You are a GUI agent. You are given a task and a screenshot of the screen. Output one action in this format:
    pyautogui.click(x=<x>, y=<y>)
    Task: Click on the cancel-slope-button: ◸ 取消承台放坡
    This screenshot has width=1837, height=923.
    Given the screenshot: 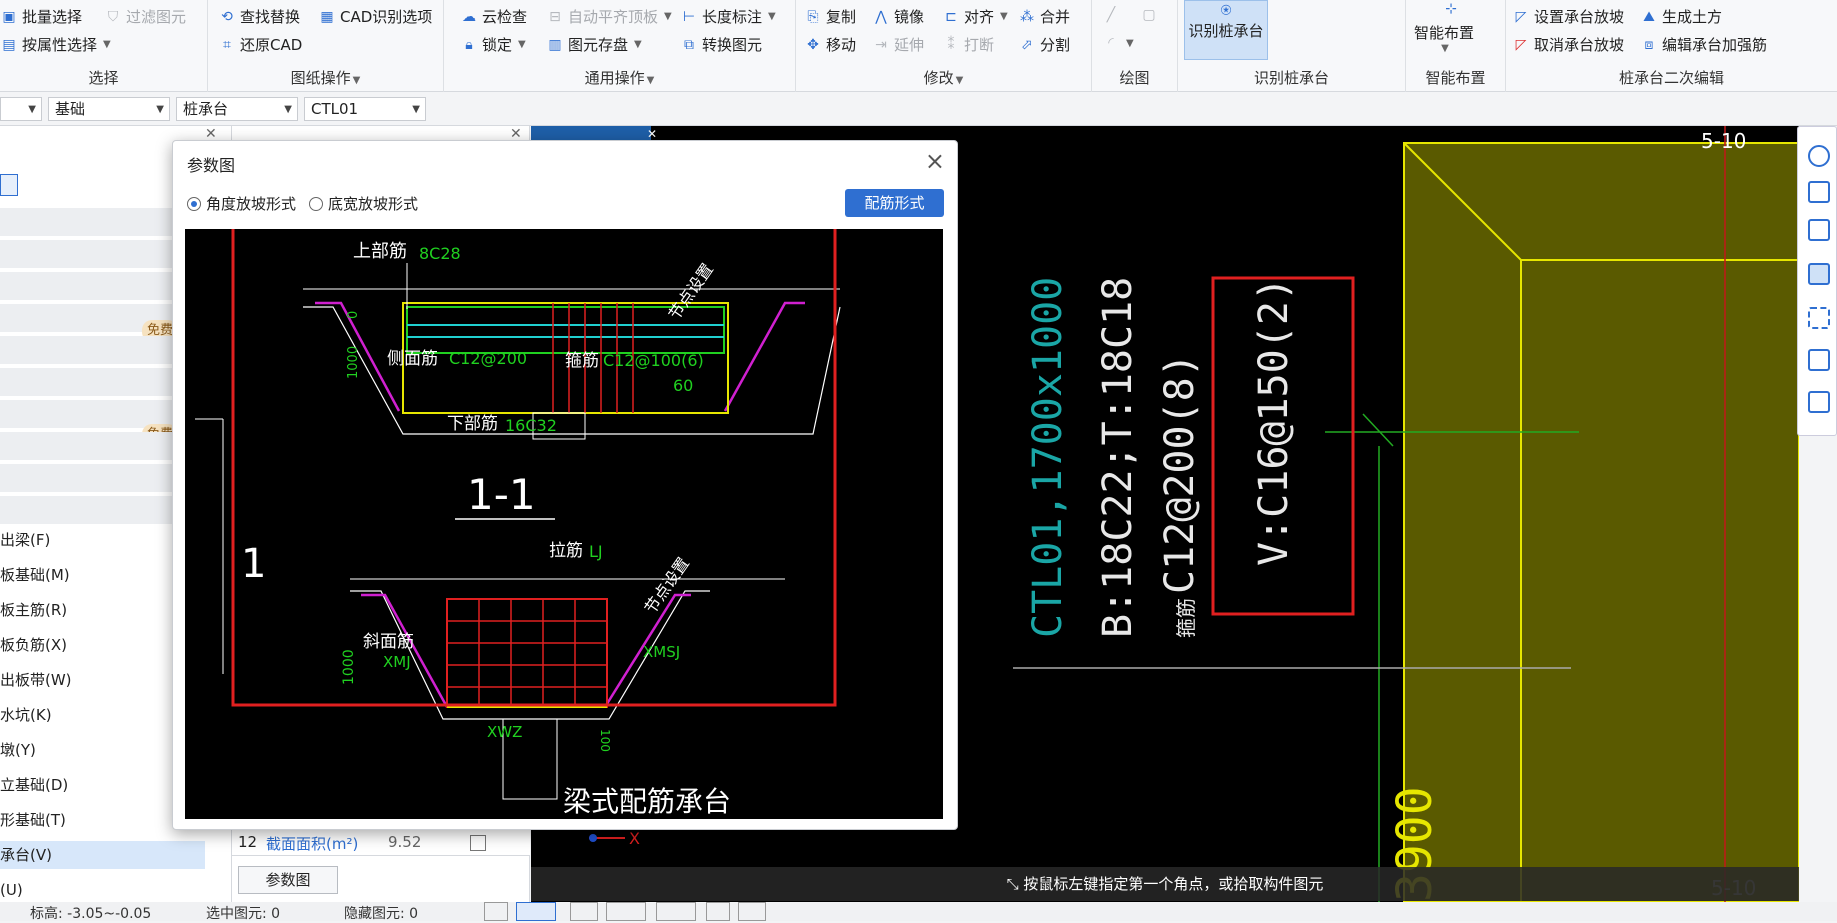 What is the action you would take?
    pyautogui.click(x=1568, y=44)
    